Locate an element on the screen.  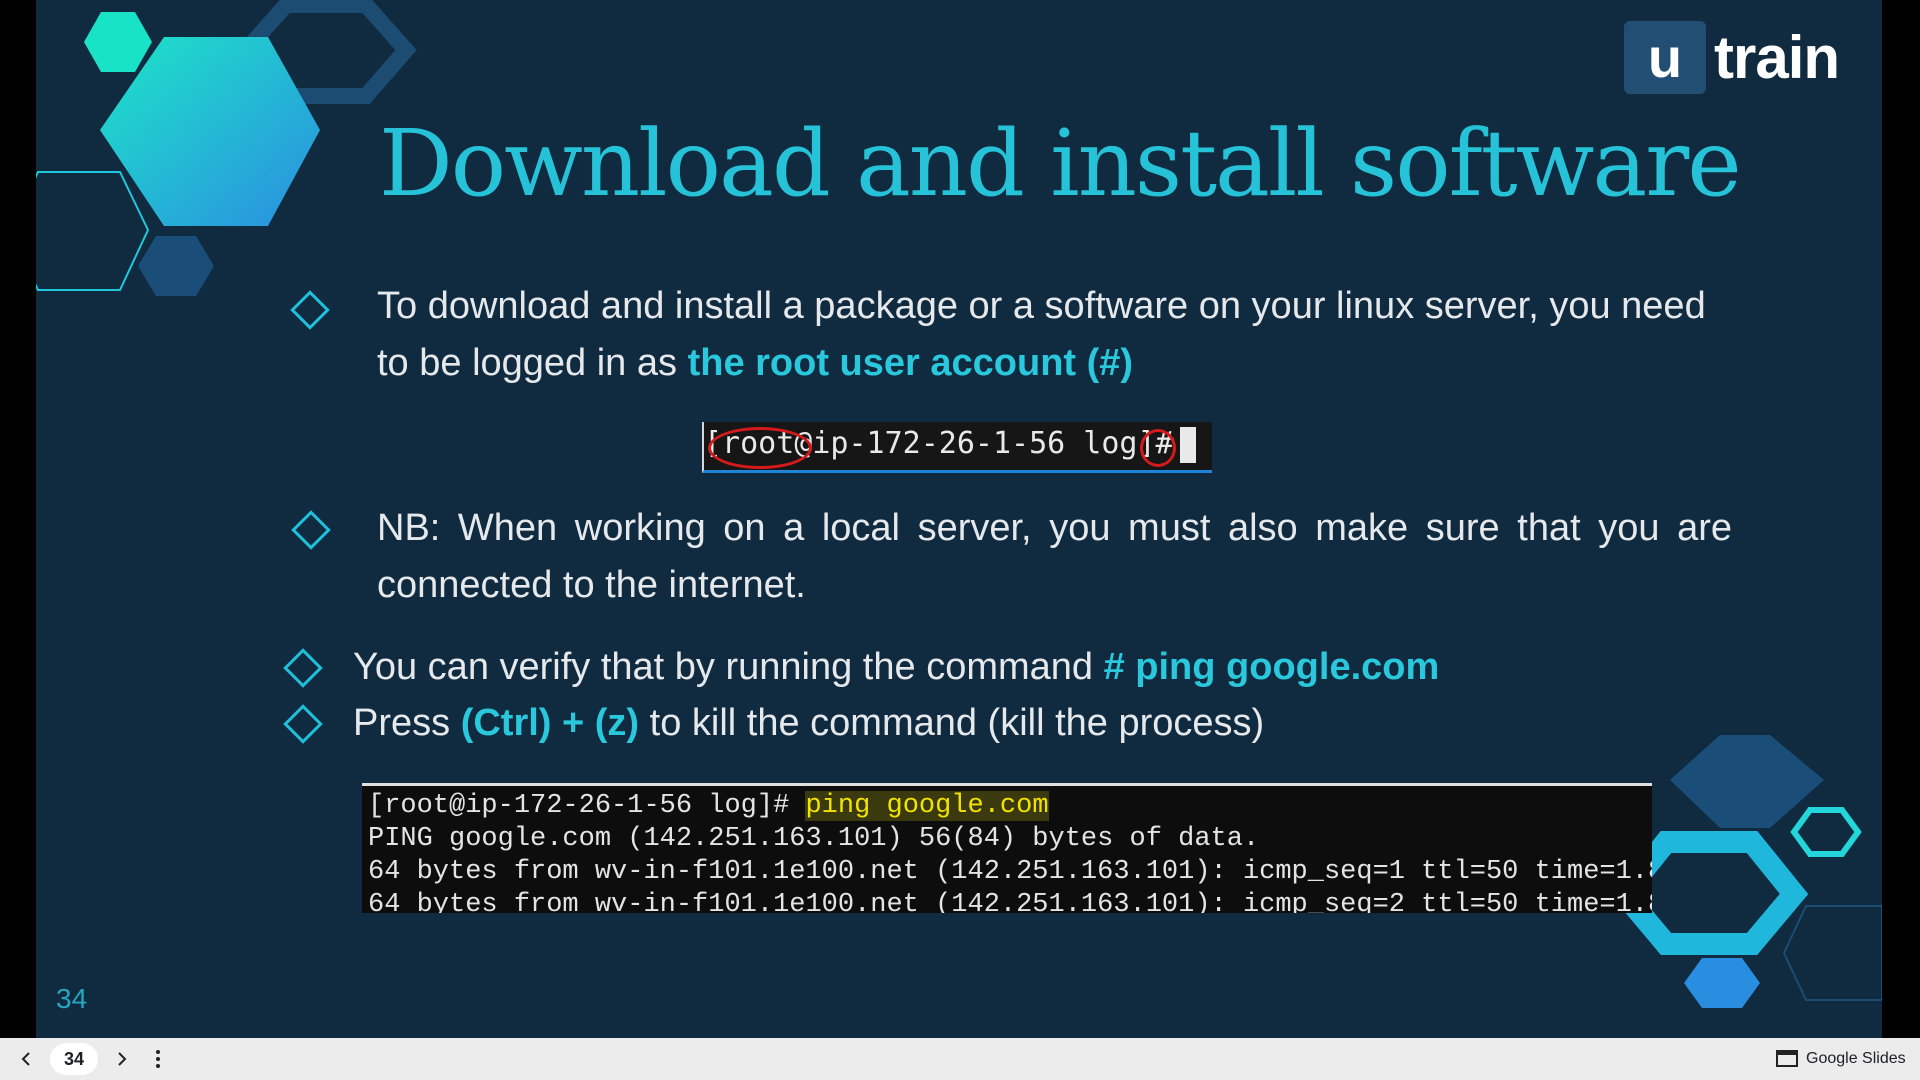
slide-number: 34 is located at coordinates (72, 998).